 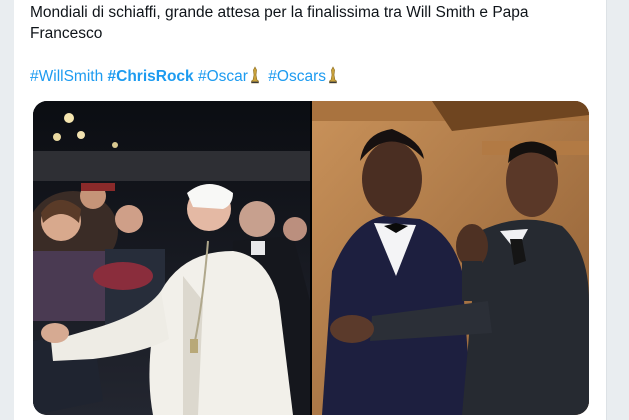 I want to click on tweet-text-line-2: Francesco, so click(x=66, y=33).